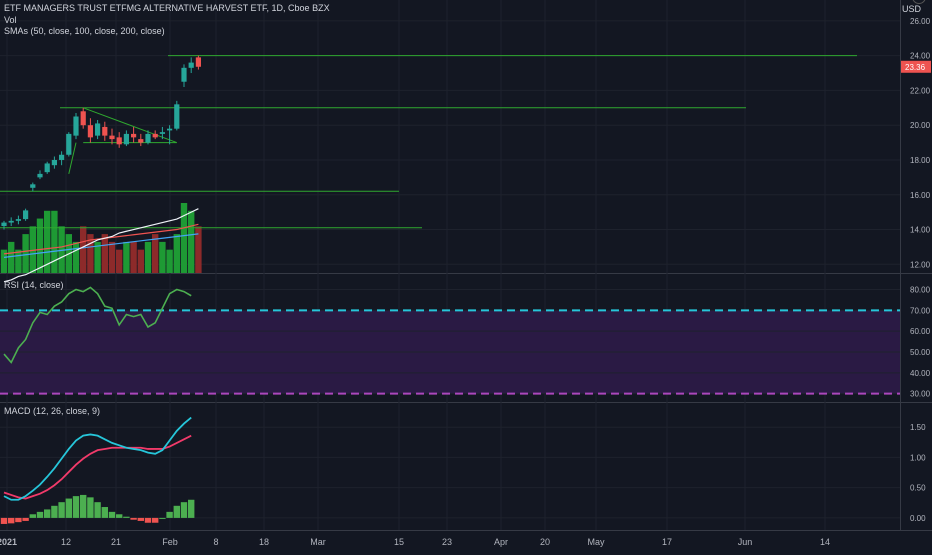  Describe the element at coordinates (667, 542) in the screenshot. I see `x-tick-label: 17` at that location.